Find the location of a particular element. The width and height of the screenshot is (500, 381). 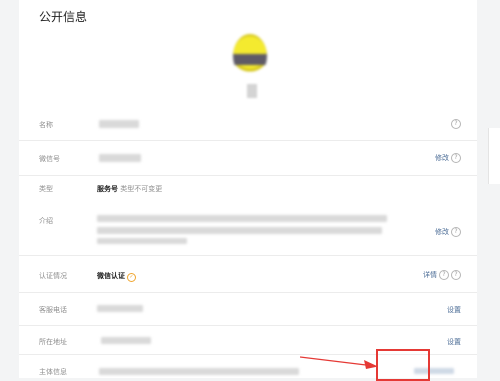

name-help: ? is located at coordinates (456, 124).